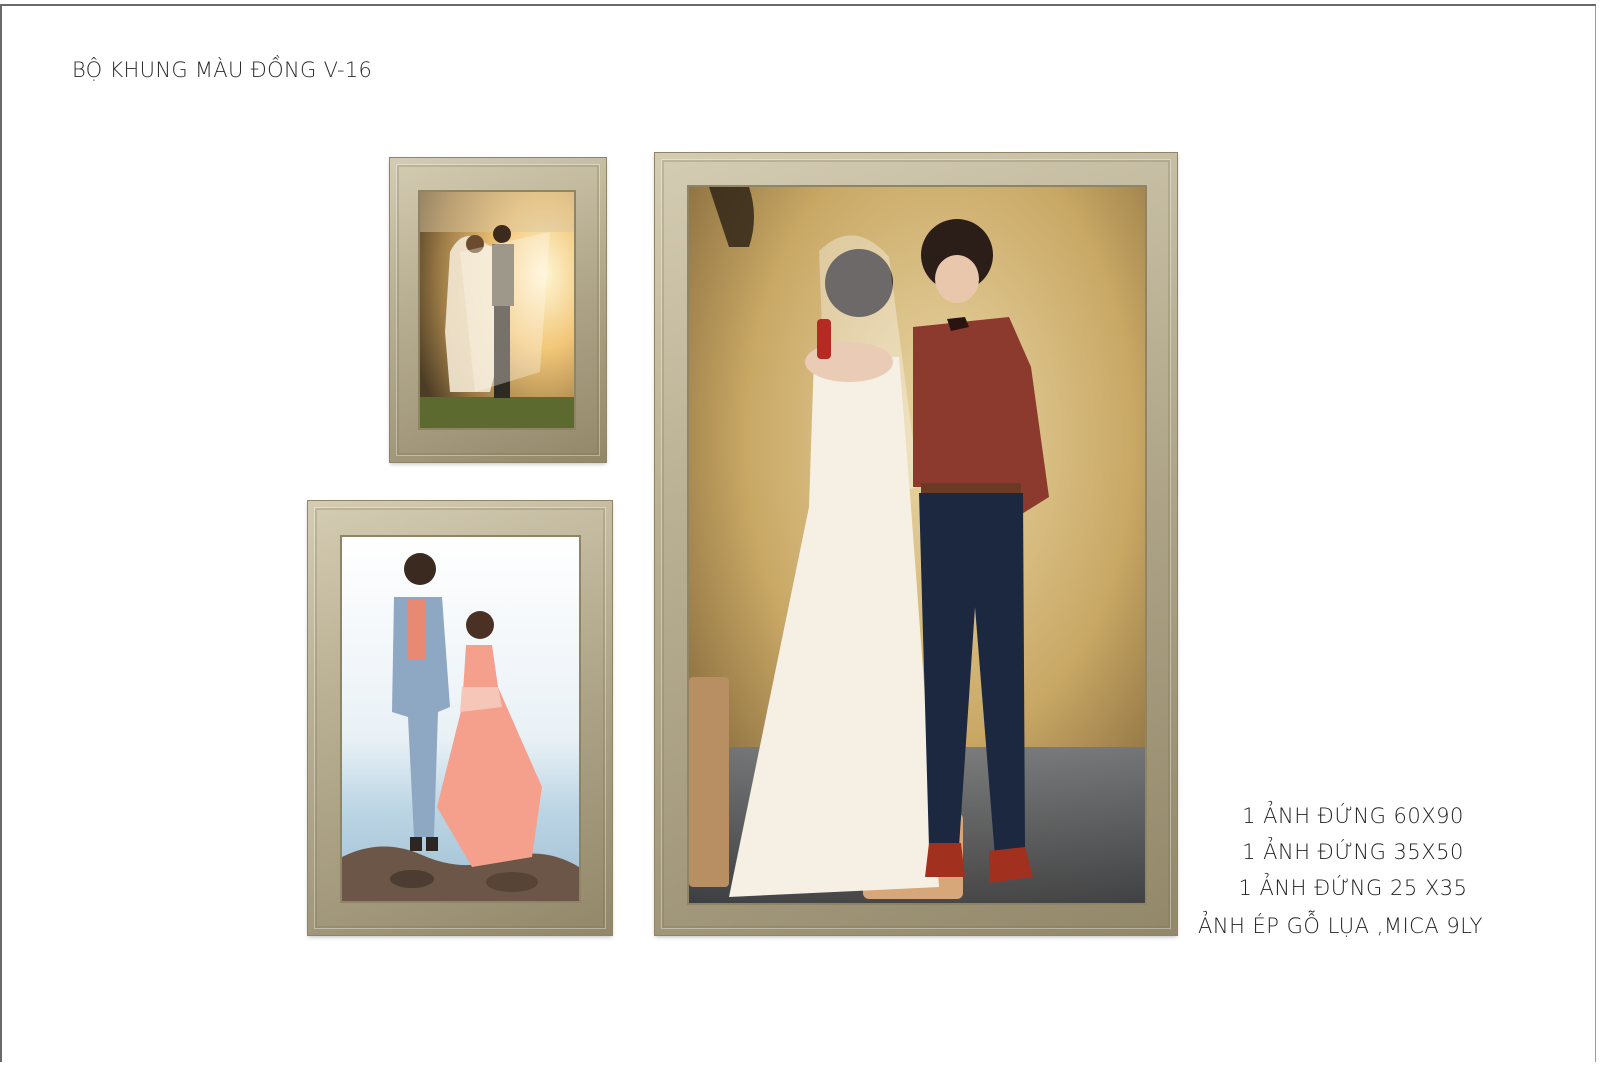  I want to click on page-title: BỘ KHUNG MÀU ĐỒNG V-16, so click(222, 70).